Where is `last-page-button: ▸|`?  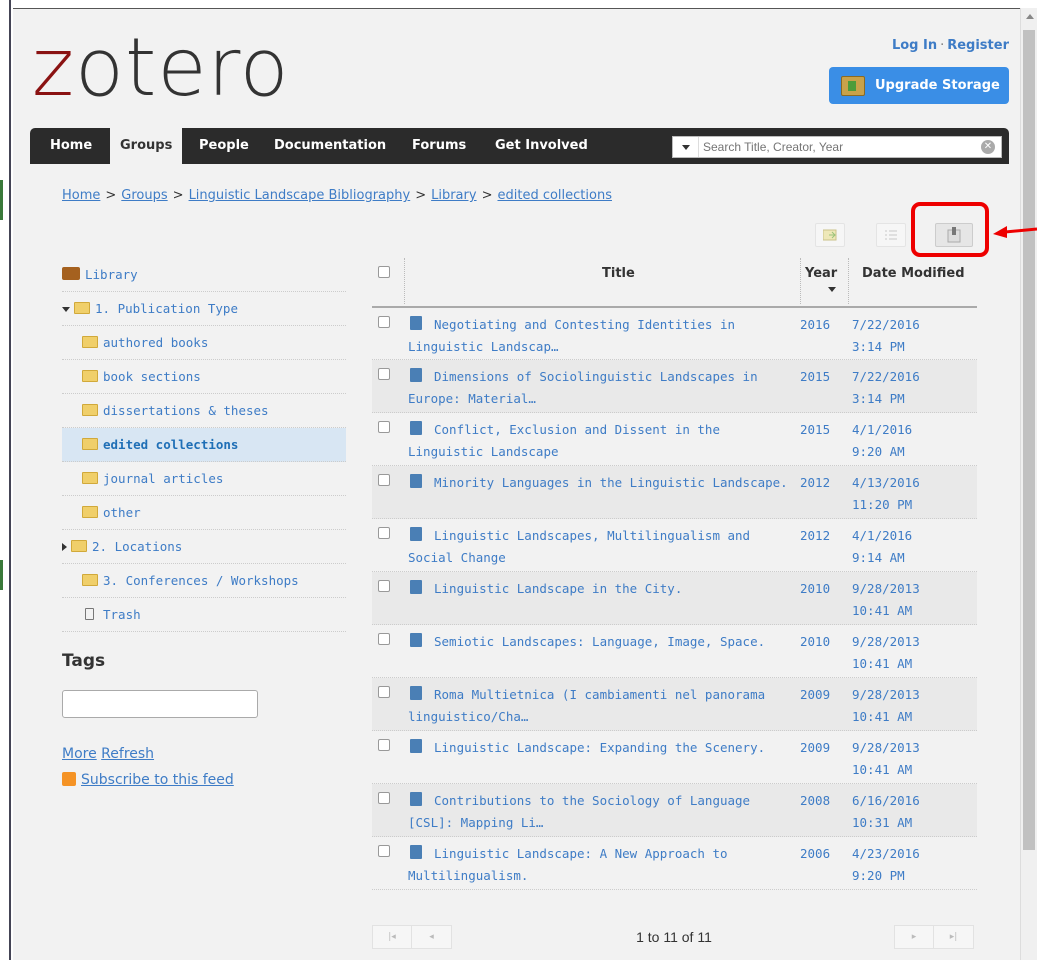
last-page-button: ▸| is located at coordinates (954, 937).